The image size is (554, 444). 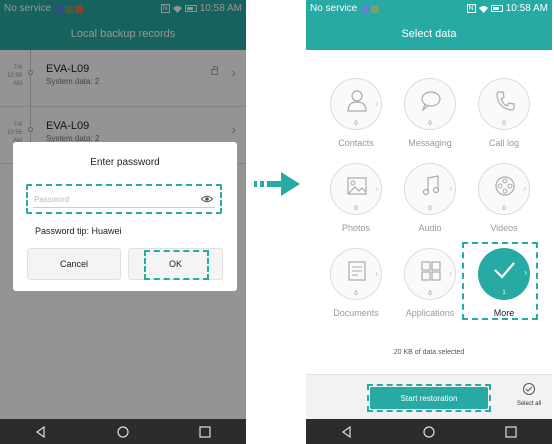 I want to click on data-item-contacts: › 0 Contacts, so click(x=356, y=122).